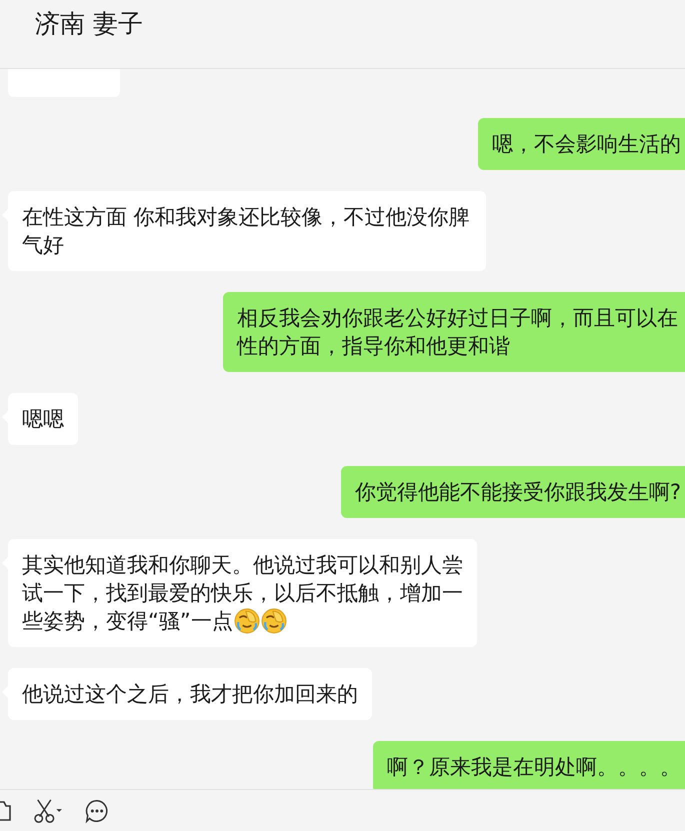 The width and height of the screenshot is (685, 831). I want to click on message-text: 其实他知道我和你聊天。他说过我可以和别人尝试一下，找到最爱的快乐，以后不抵触，增加一, so click(242, 579).